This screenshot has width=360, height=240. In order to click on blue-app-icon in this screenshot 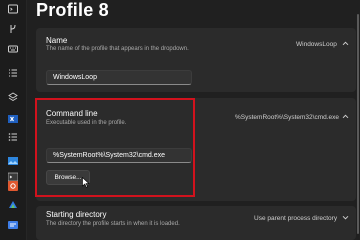, I will do `click(13, 225)`.